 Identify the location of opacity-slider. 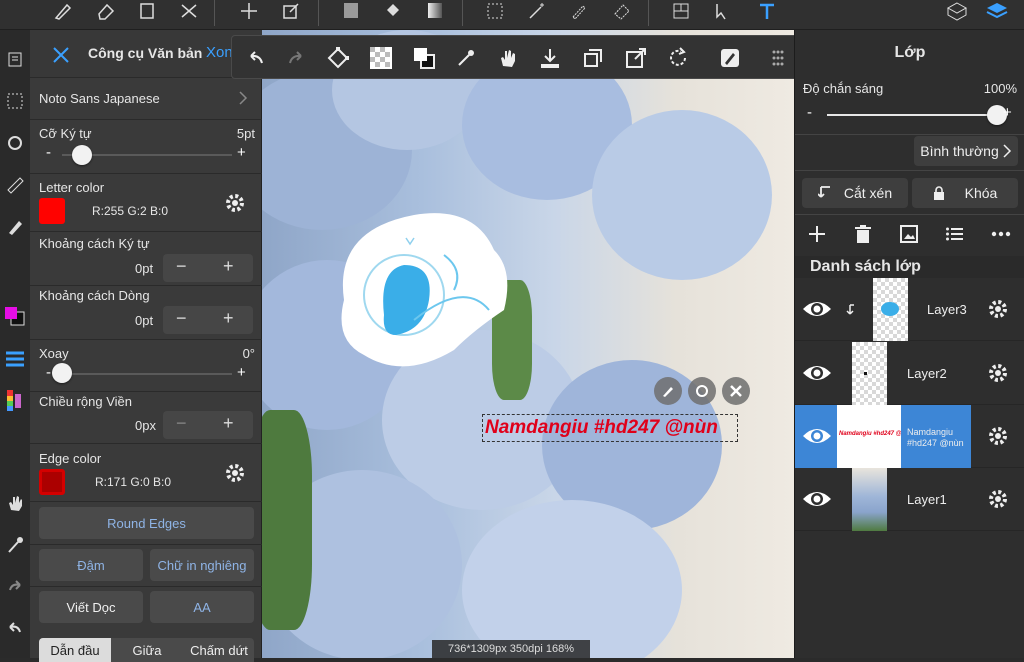
(912, 115).